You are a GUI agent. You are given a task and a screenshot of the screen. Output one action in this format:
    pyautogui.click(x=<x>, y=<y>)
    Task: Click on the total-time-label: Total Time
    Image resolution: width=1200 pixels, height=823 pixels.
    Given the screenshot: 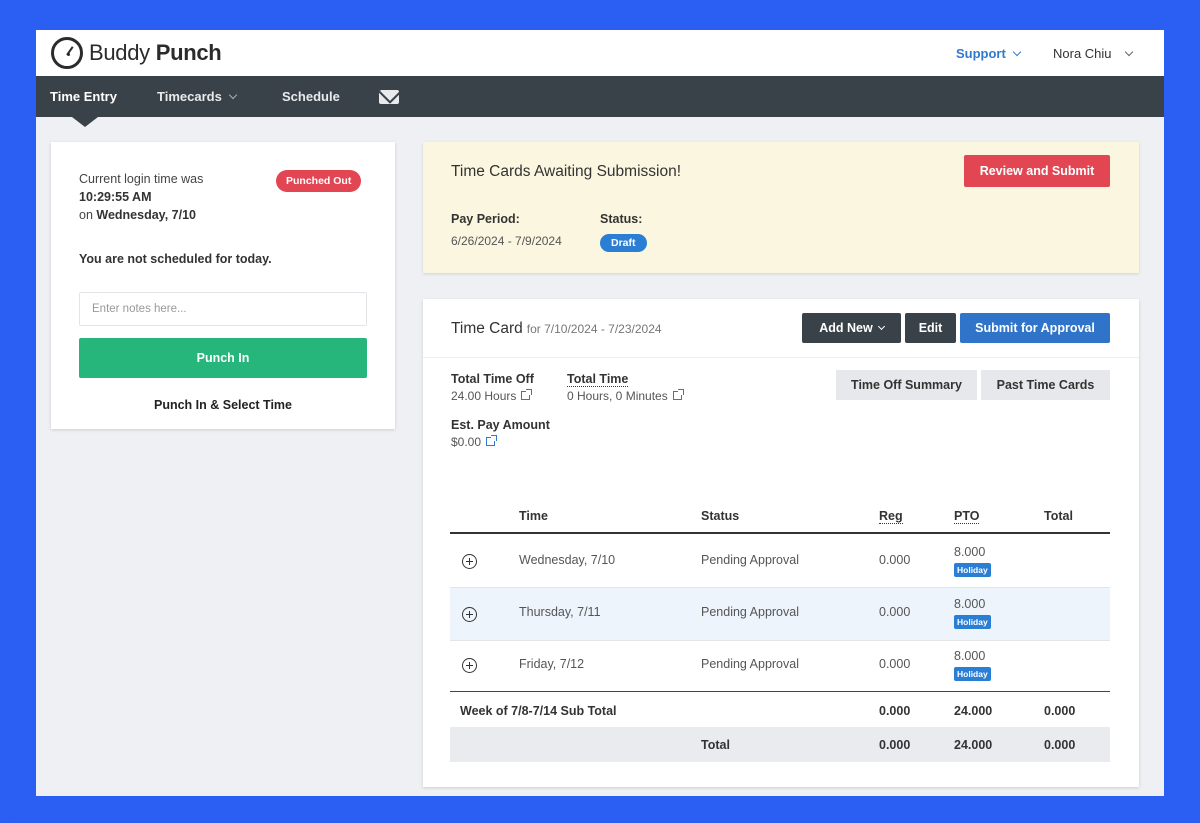 What is the action you would take?
    pyautogui.click(x=598, y=379)
    